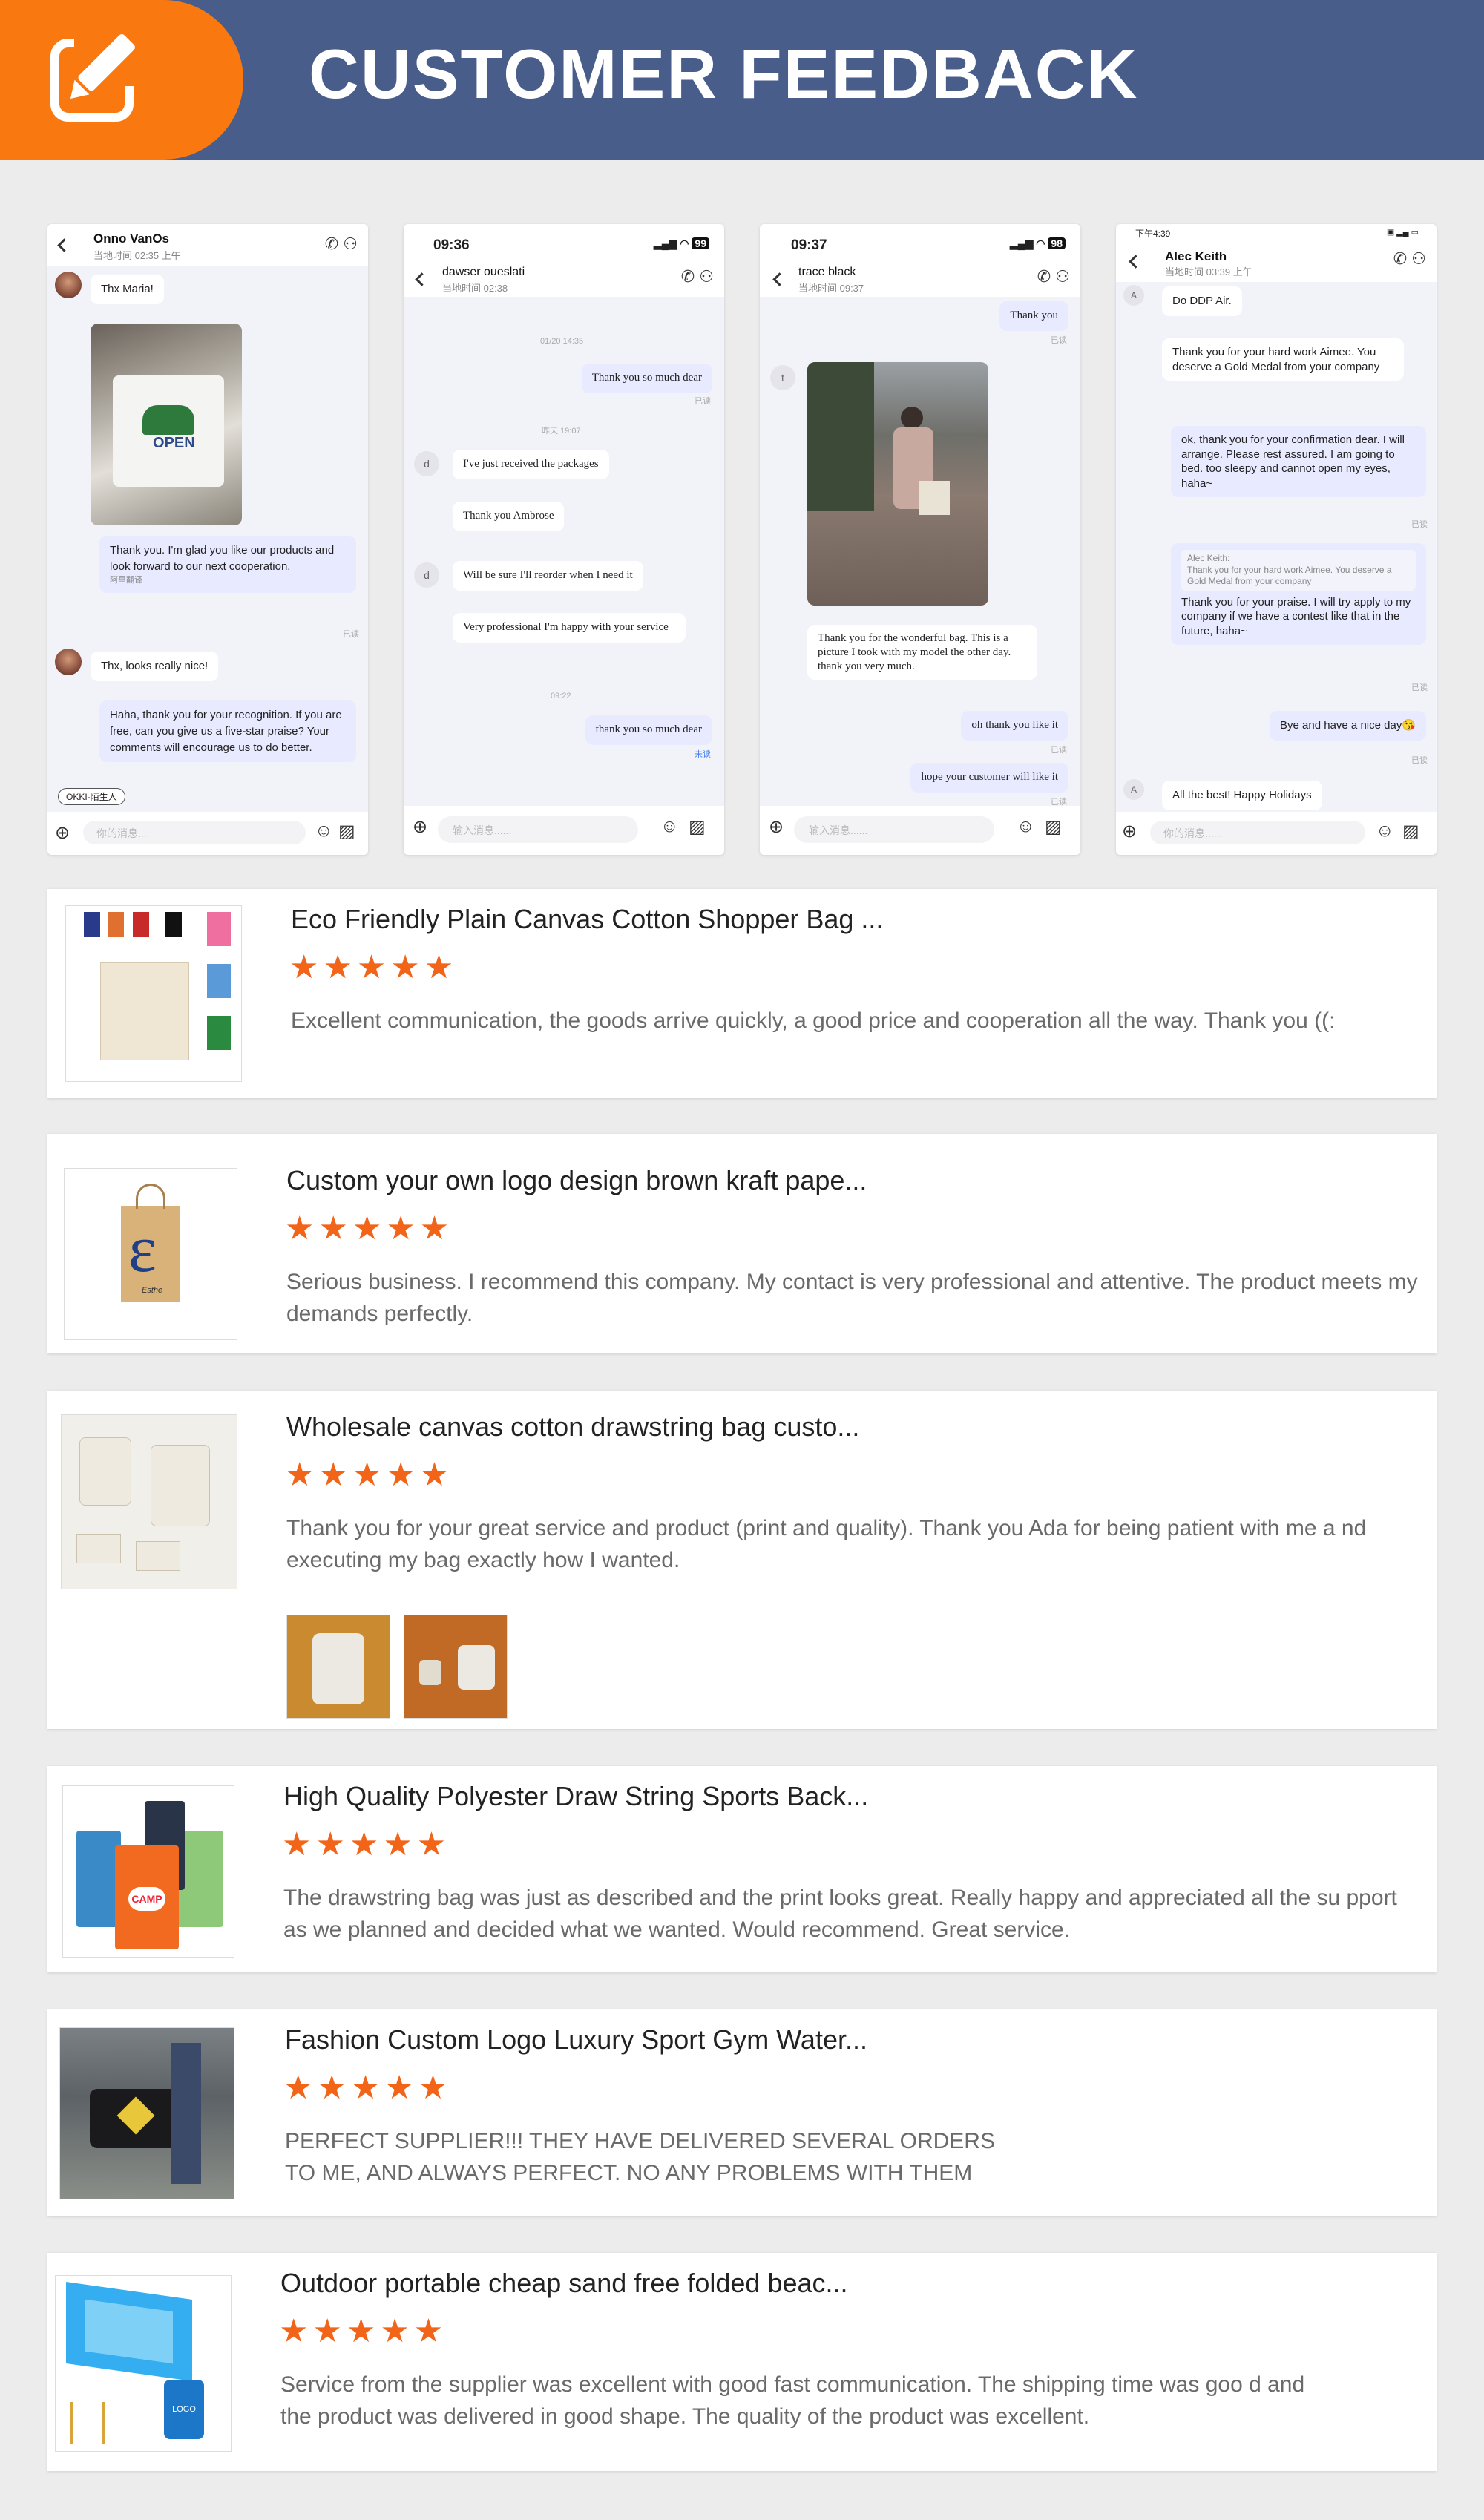  What do you see at coordinates (92, 75) in the screenshot?
I see `edit-icon` at bounding box center [92, 75].